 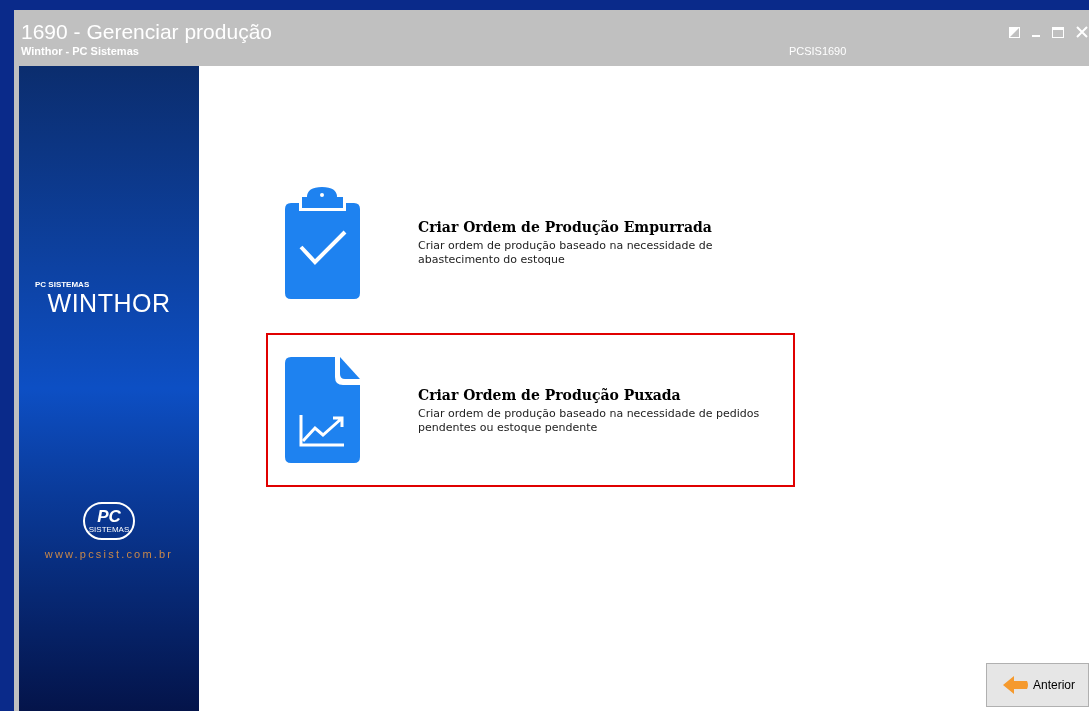 What do you see at coordinates (80, 51) in the screenshot?
I see `window-subtitle: Winthor - PC Sistemas` at bounding box center [80, 51].